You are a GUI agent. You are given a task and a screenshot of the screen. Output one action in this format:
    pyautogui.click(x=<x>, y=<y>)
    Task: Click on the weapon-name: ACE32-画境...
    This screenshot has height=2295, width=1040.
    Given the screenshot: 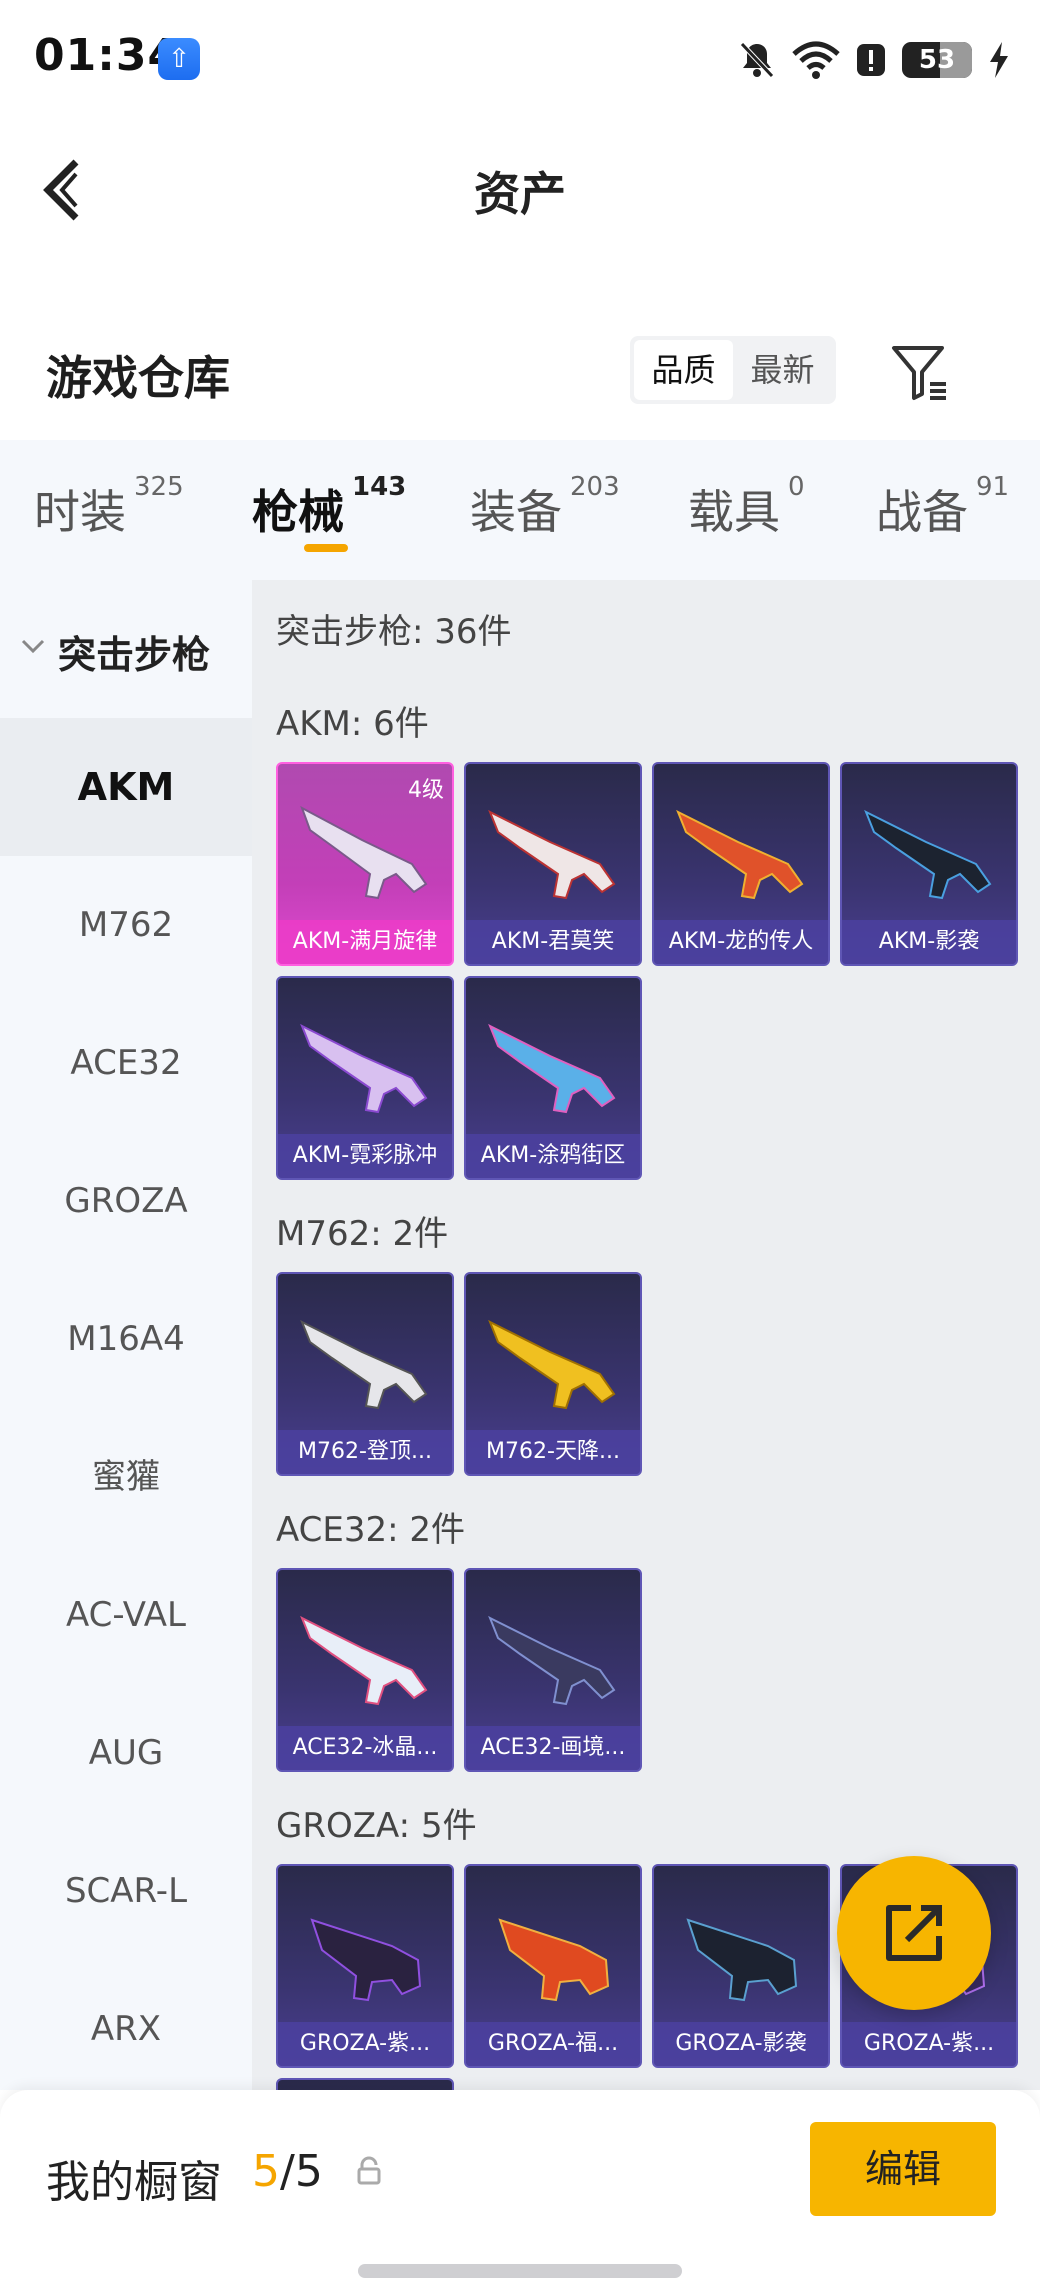 What is the action you would take?
    pyautogui.click(x=553, y=1748)
    